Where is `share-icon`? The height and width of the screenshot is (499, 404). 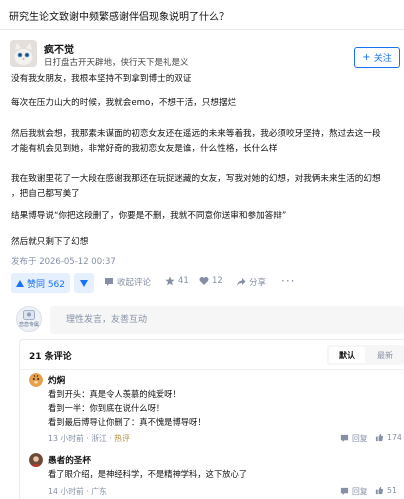 share-icon is located at coordinates (241, 282).